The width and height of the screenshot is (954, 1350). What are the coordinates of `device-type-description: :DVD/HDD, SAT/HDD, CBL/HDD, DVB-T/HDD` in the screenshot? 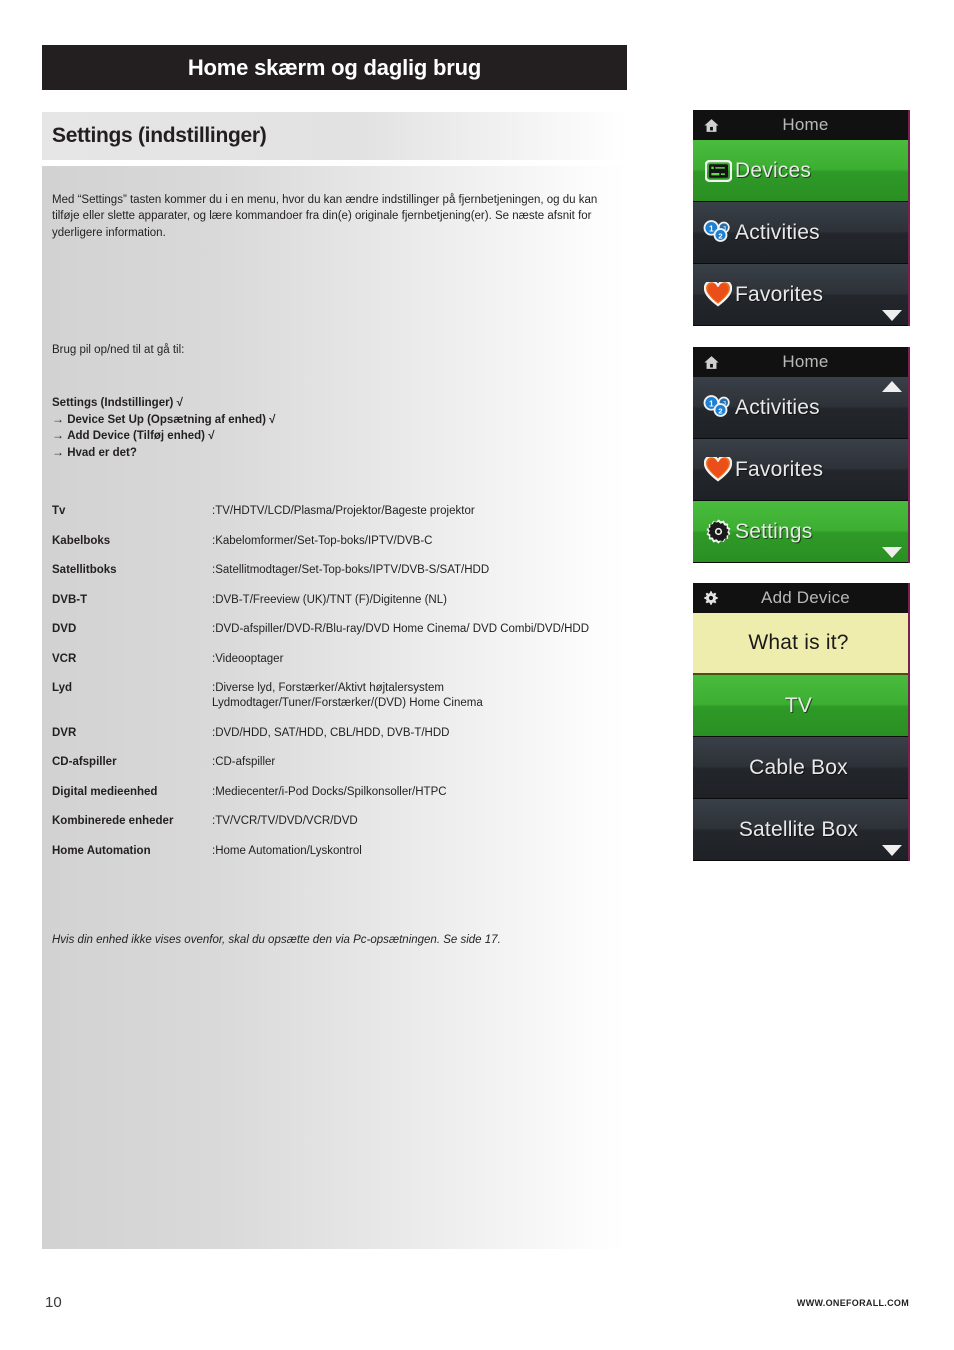 It's located at (331, 732).